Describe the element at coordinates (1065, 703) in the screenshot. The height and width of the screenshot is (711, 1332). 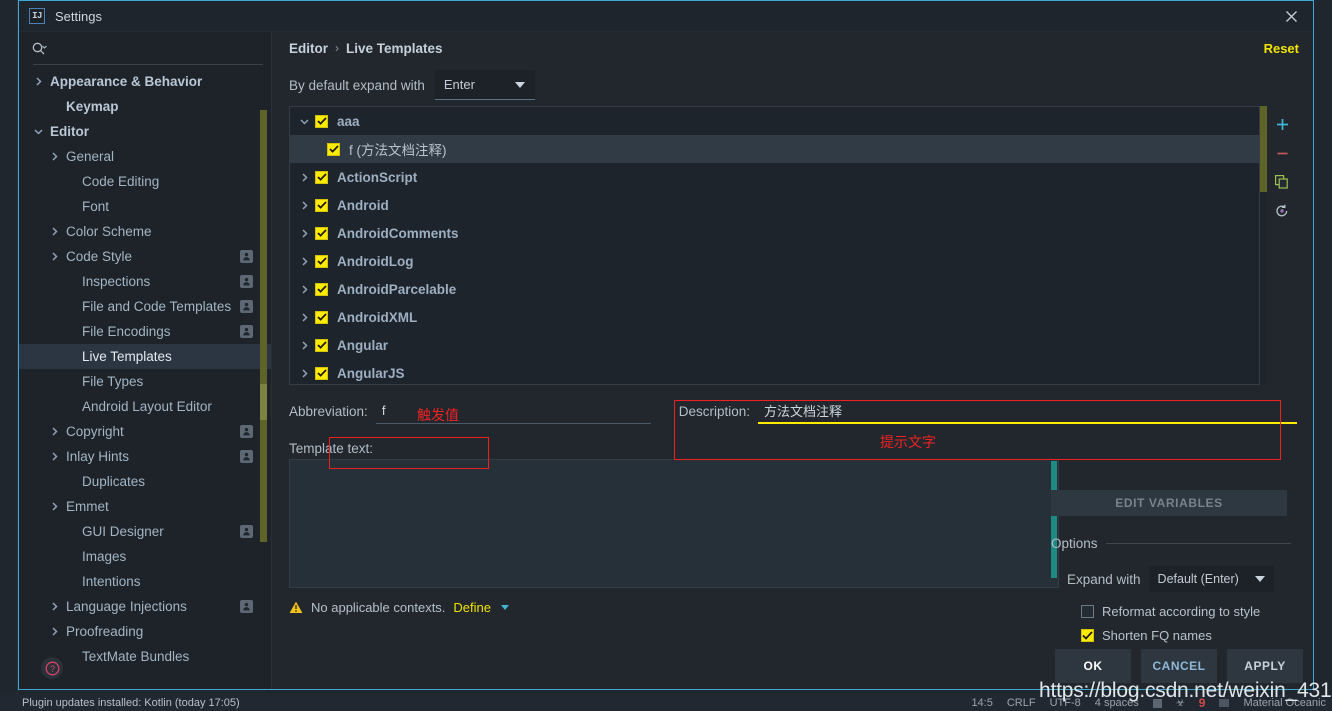
I see `file-encoding: UTF-8` at that location.